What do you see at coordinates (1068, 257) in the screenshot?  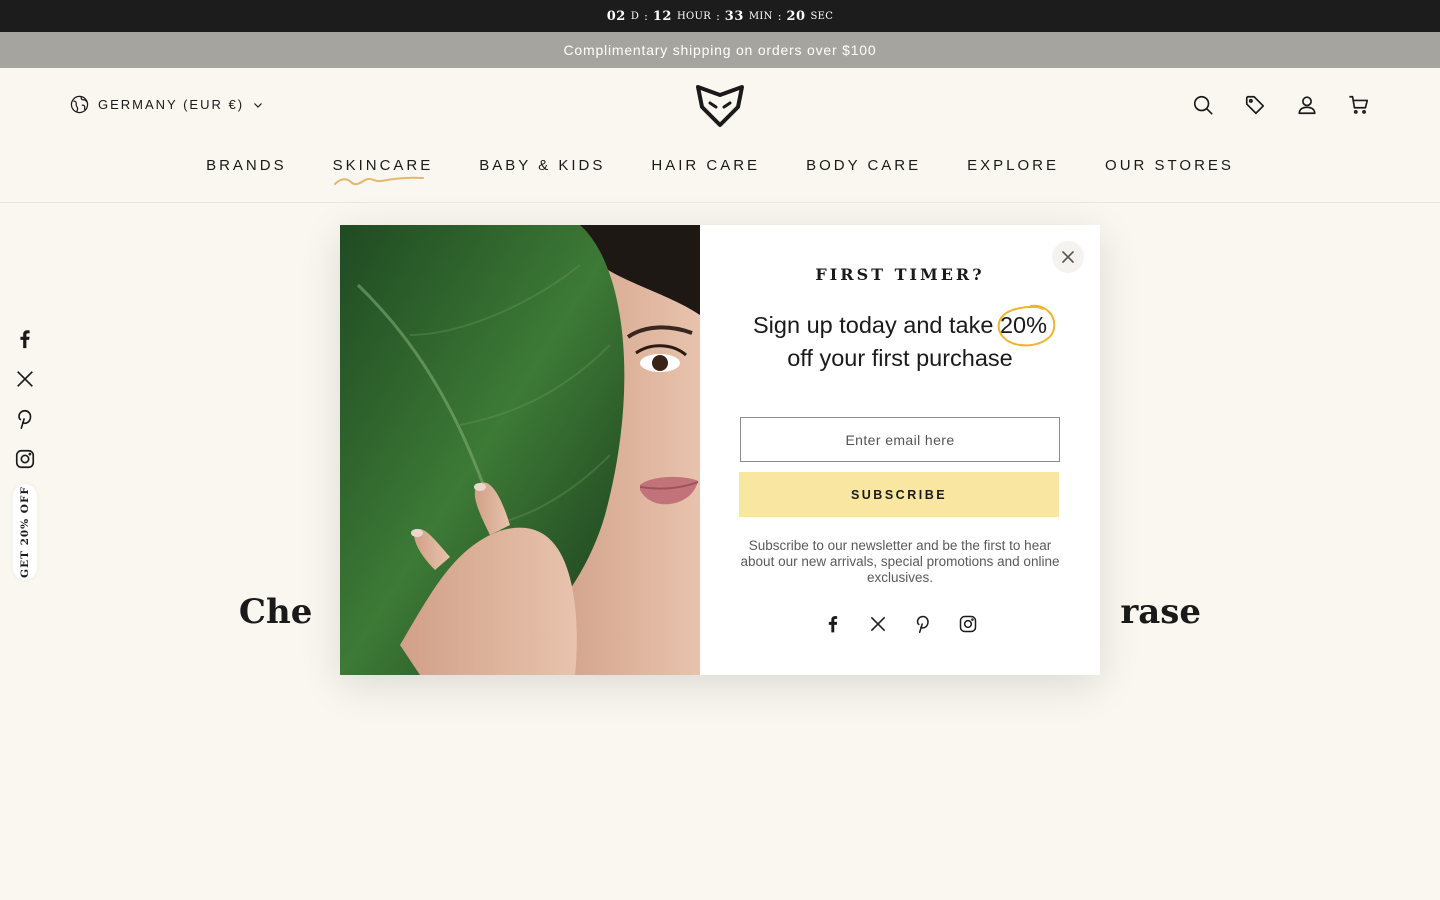 I see `close-icon` at bounding box center [1068, 257].